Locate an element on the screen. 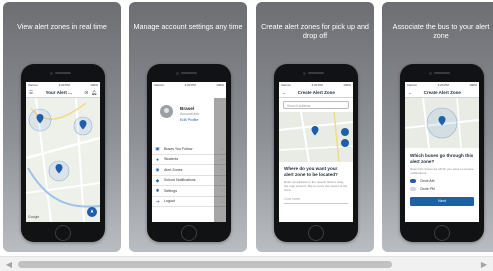 The width and height of the screenshot is (493, 271). phone-screen: Verizon 4:20 PM 100% ← Create Alert Zone is located at coordinates (442, 152).